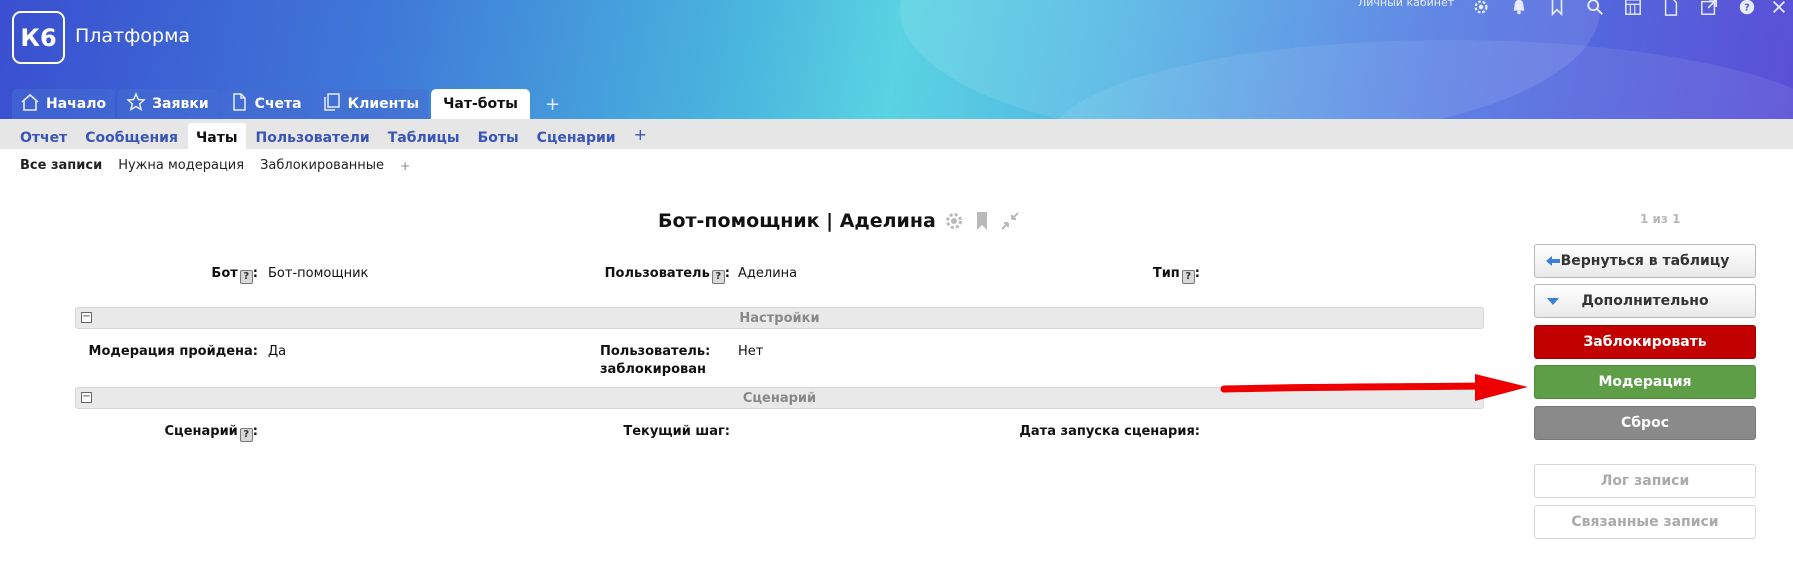  Describe the element at coordinates (278, 104) in the screenshot. I see `tab-label: Счета` at that location.